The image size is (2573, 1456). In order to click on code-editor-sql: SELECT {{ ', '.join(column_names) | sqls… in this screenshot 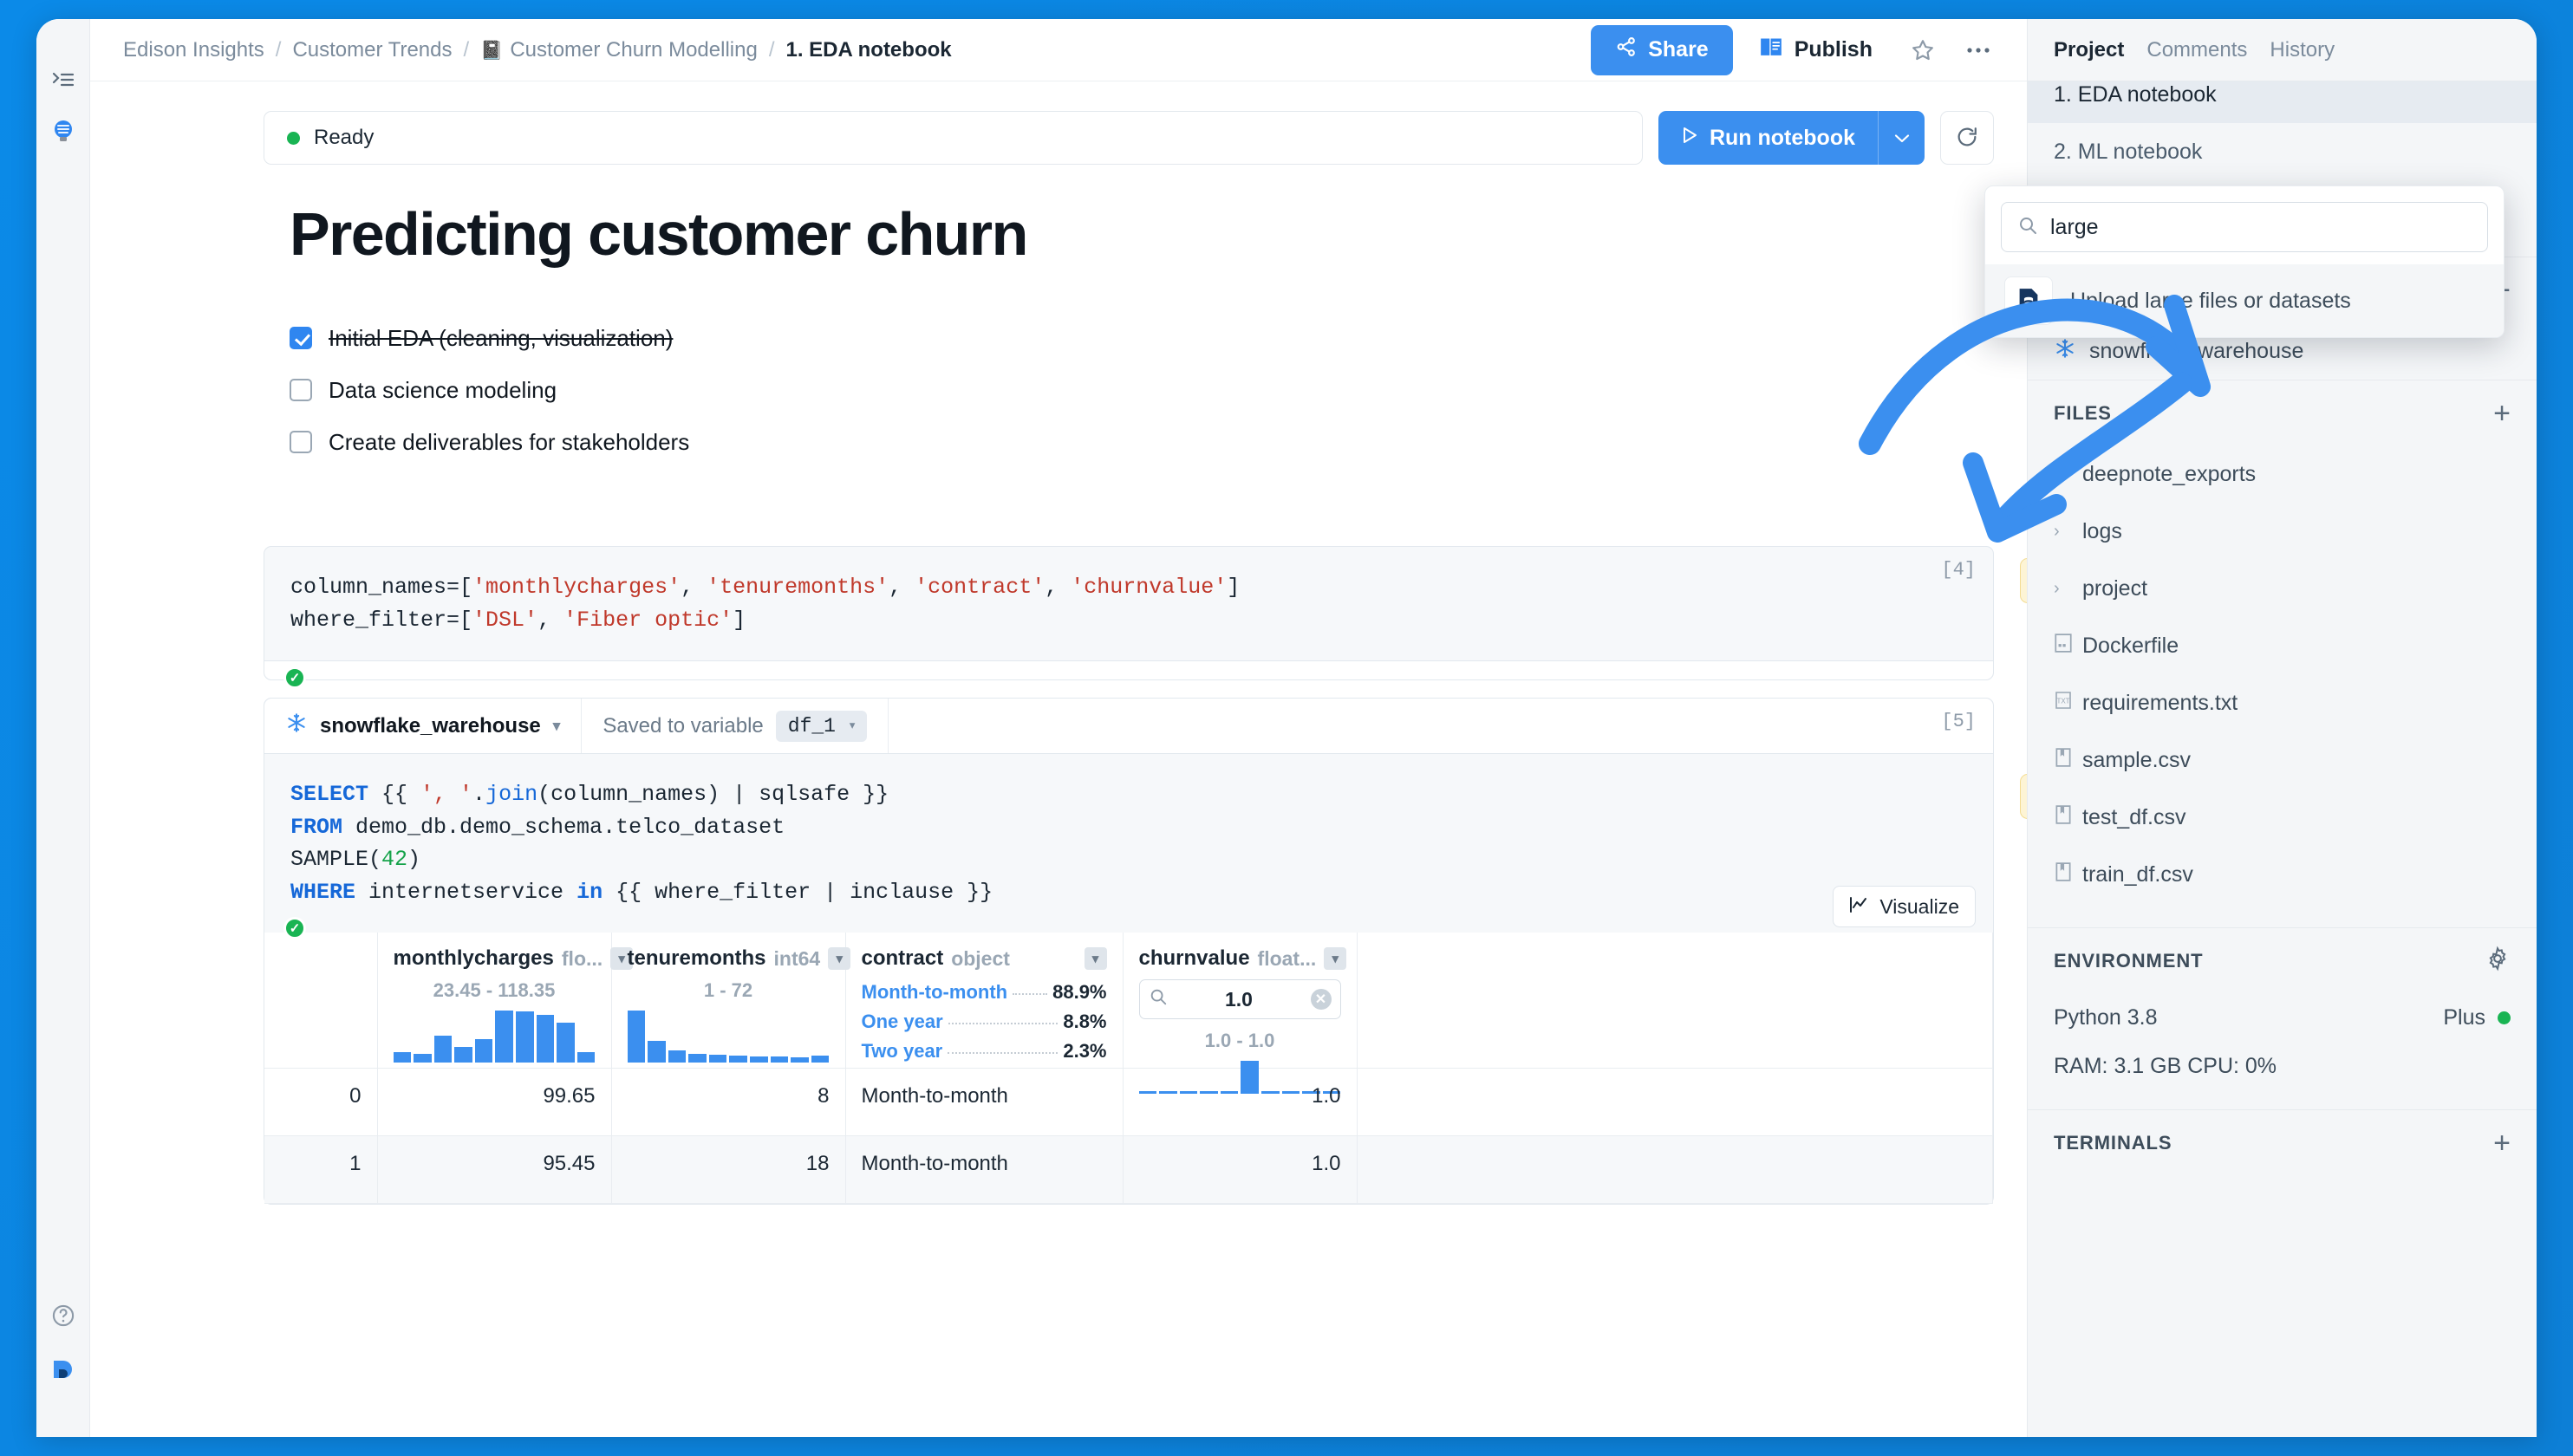, I will do `click(1128, 843)`.